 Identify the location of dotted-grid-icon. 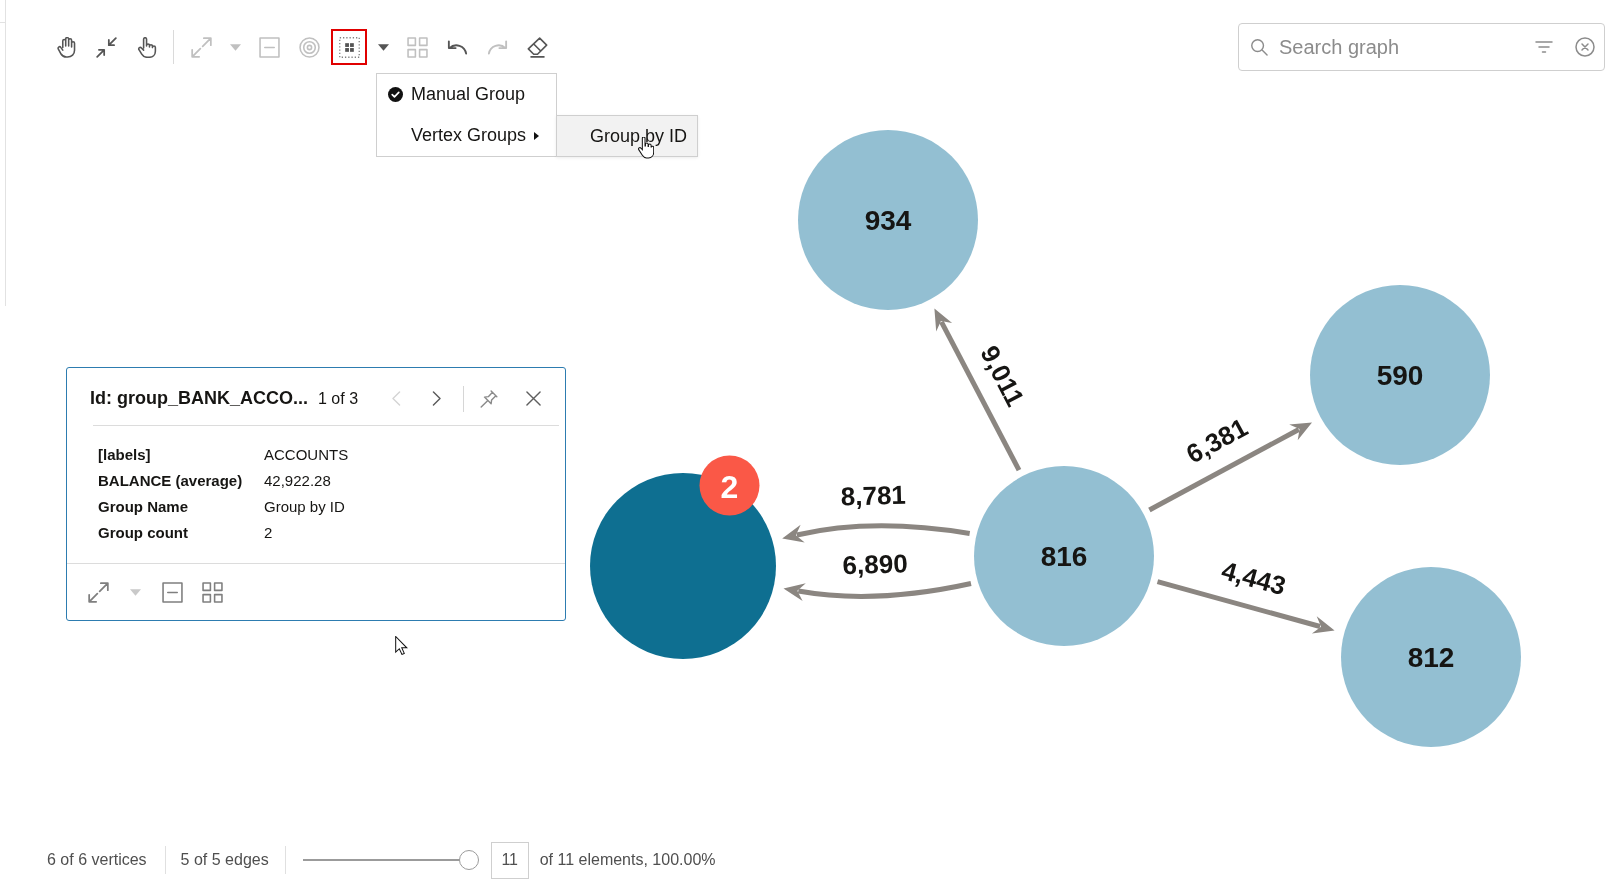
(349, 47).